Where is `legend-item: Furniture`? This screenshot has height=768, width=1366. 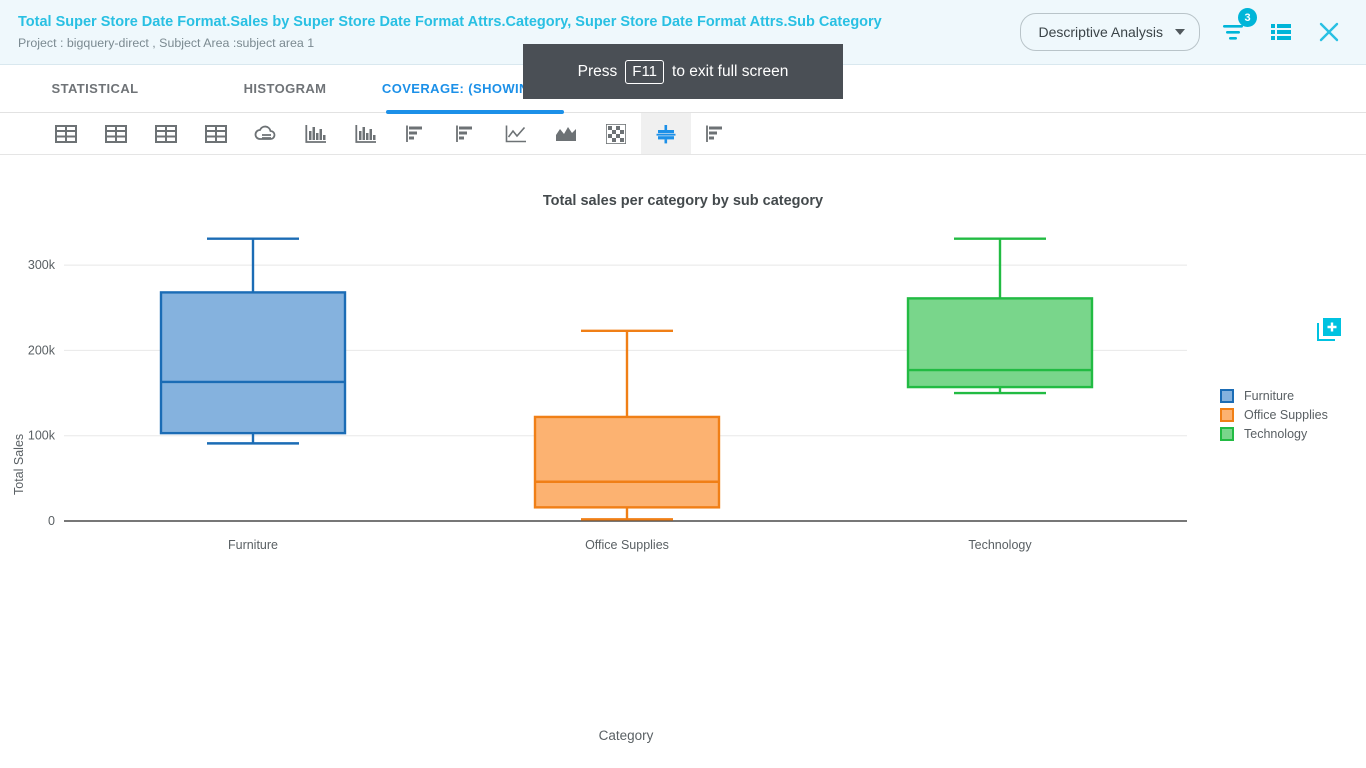
legend-item: Furniture is located at coordinates (1274, 395).